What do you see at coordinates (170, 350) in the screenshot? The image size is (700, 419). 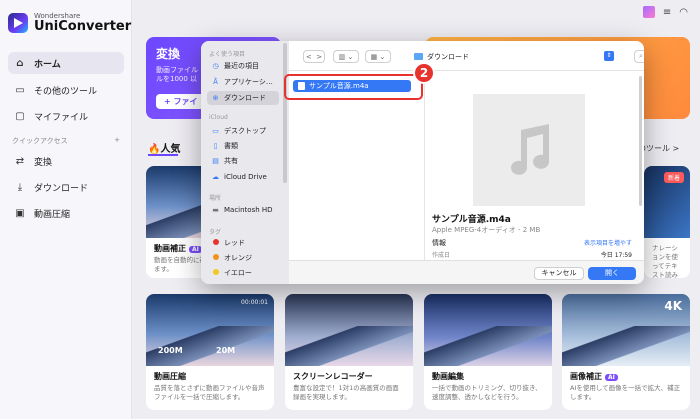 I see `size-from-label: 200M` at bounding box center [170, 350].